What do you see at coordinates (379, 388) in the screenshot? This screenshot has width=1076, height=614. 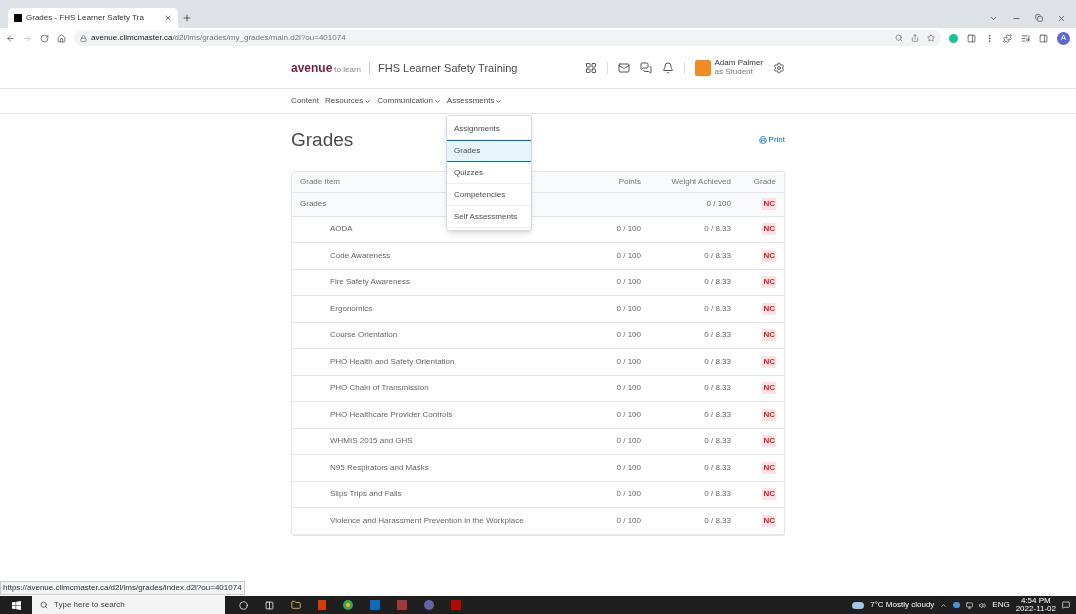 I see `grade-item: PHO Chain of Transmission` at bounding box center [379, 388].